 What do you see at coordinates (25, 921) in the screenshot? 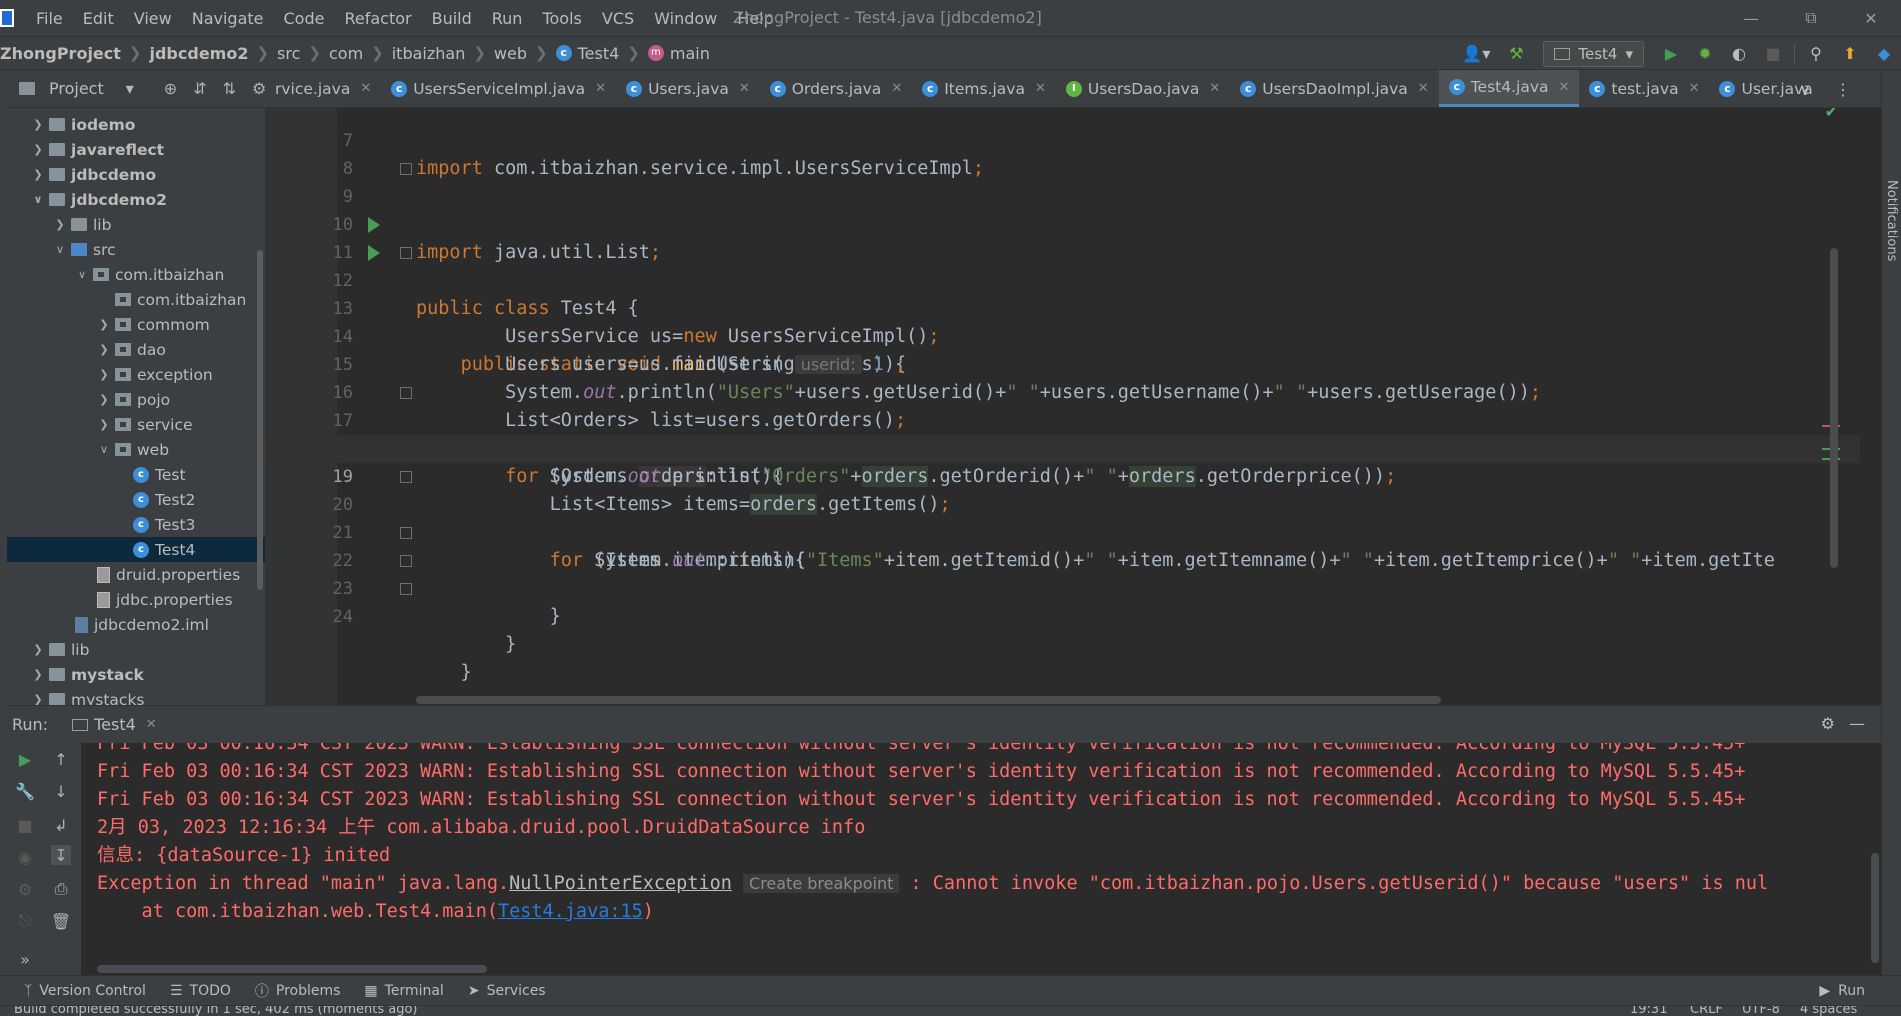
I see `exit-icon: ⎋` at bounding box center [25, 921].